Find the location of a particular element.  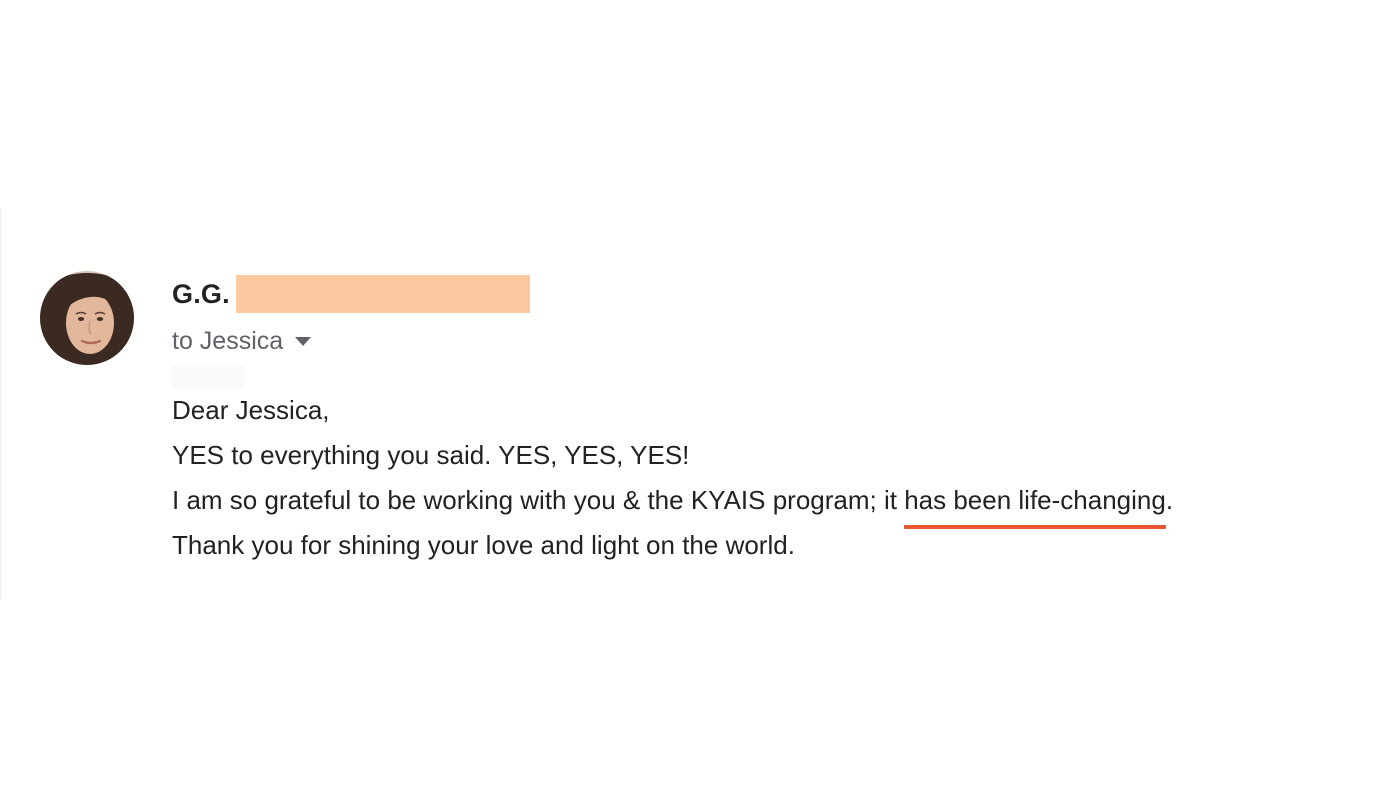

highlighted-phrase-text: has been life-changing is located at coordinates (1035, 500).